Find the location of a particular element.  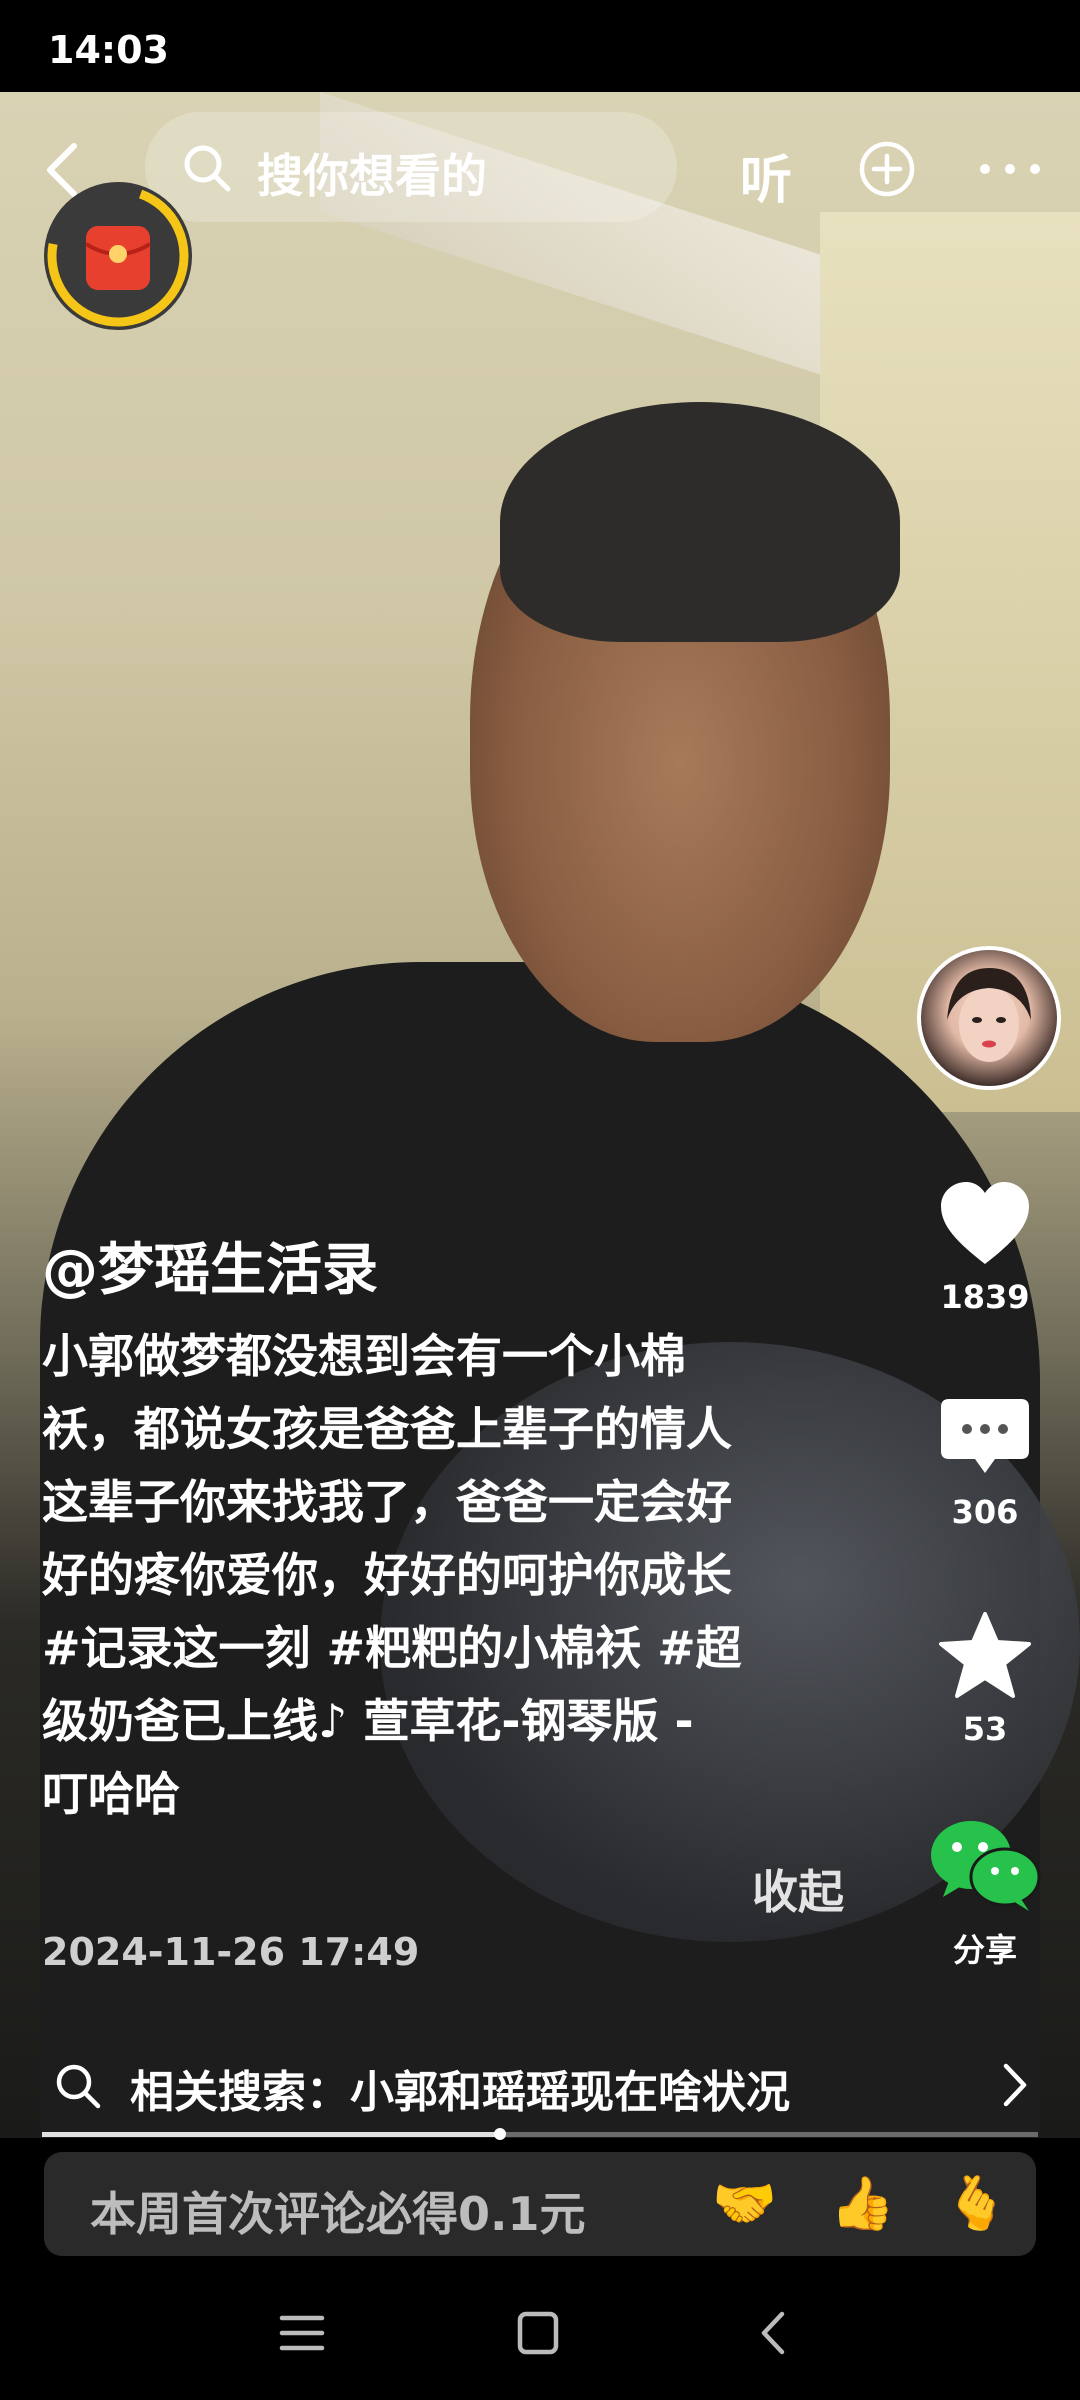

post-date: 2024-11-26 17:49 is located at coordinates (231, 1952).